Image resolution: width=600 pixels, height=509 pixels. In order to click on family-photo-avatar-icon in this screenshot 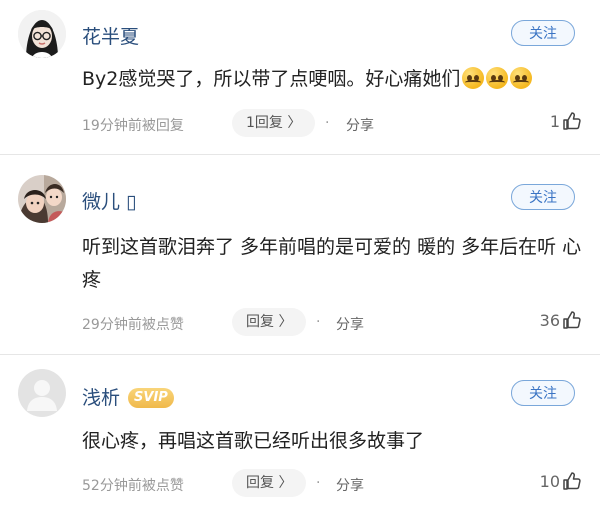, I will do `click(42, 199)`.